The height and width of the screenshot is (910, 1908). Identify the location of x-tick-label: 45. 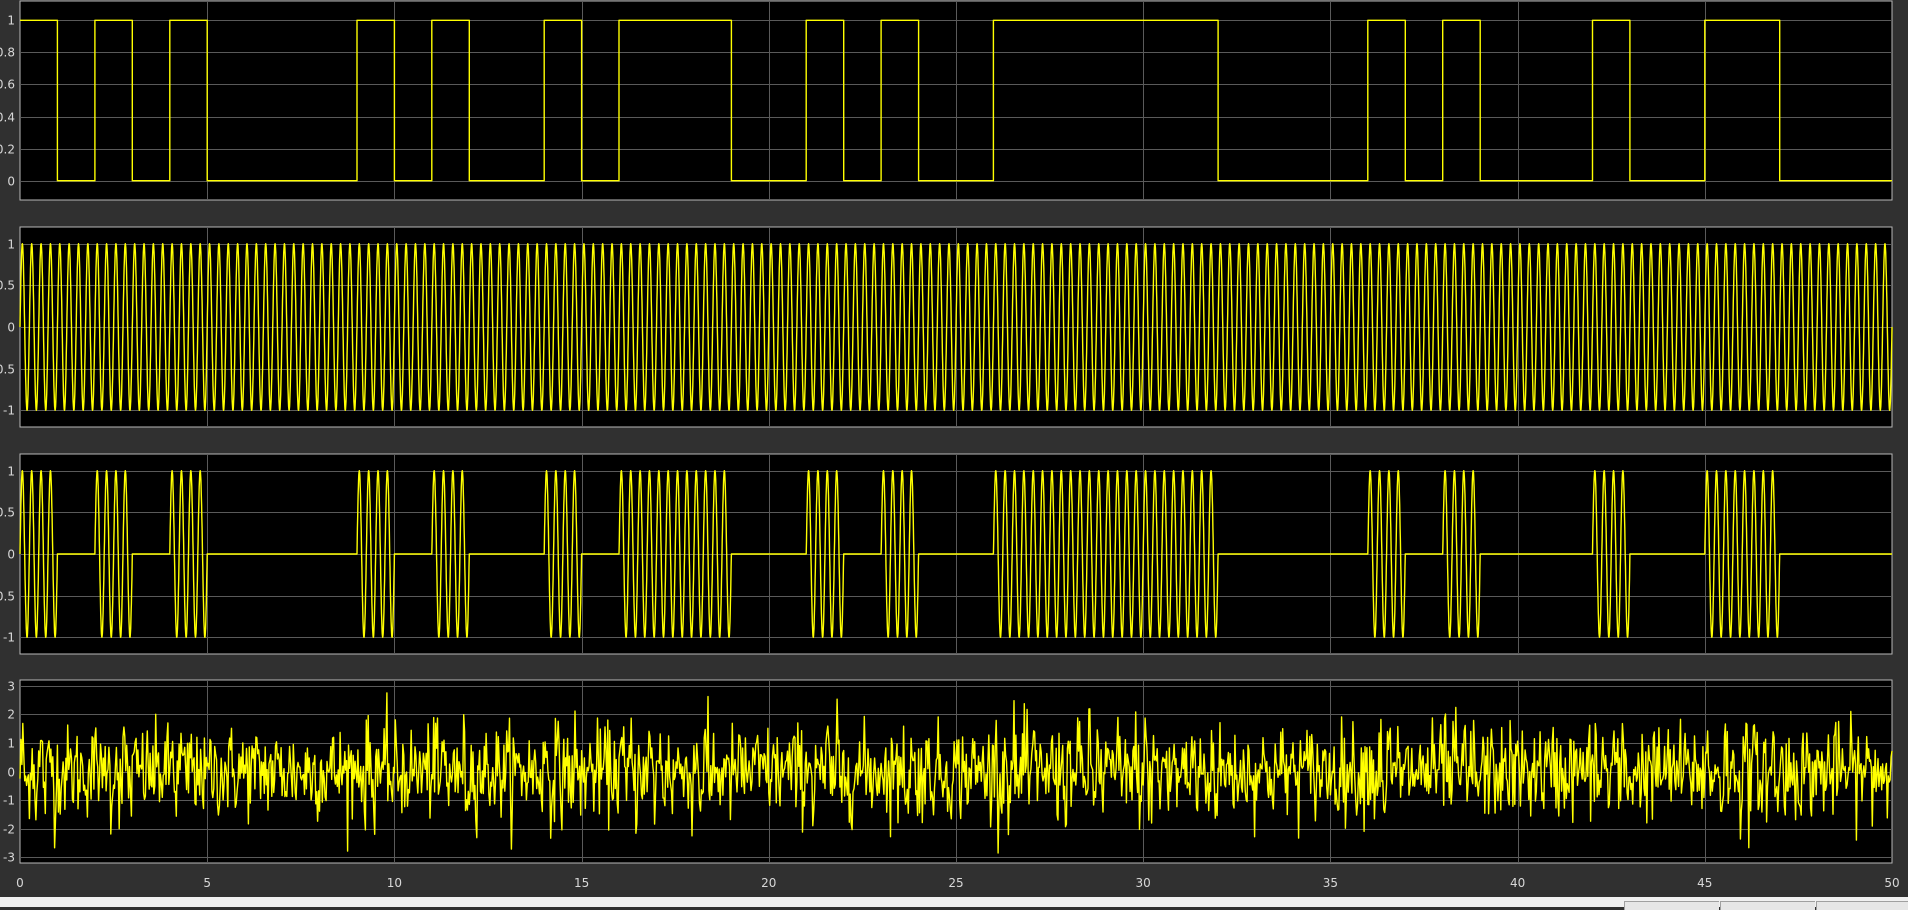
(1704, 883).